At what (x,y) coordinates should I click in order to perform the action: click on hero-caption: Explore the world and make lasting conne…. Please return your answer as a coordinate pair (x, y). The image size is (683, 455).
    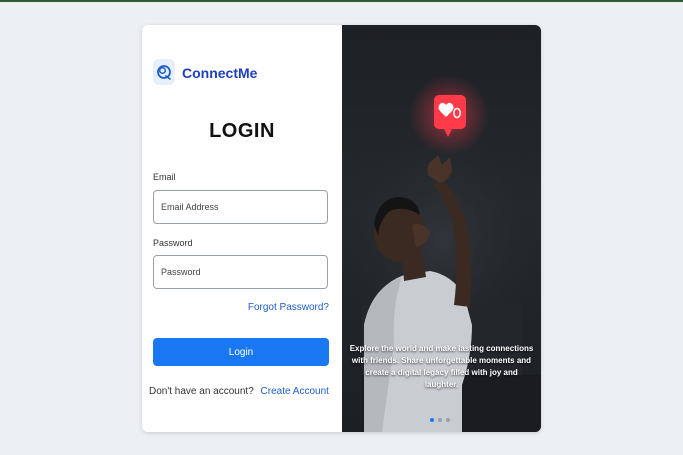
    Looking at the image, I should click on (441, 366).